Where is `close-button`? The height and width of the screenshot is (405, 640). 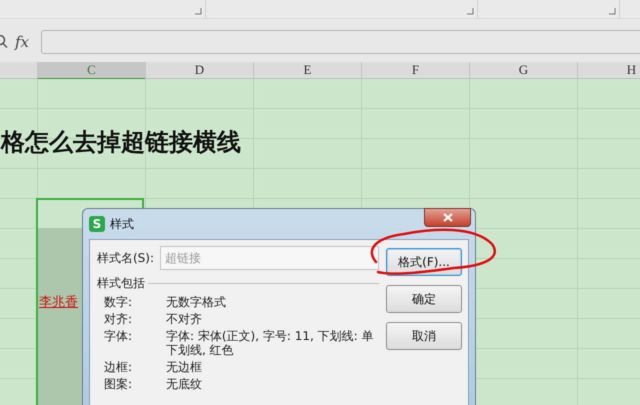
close-button is located at coordinates (447, 217).